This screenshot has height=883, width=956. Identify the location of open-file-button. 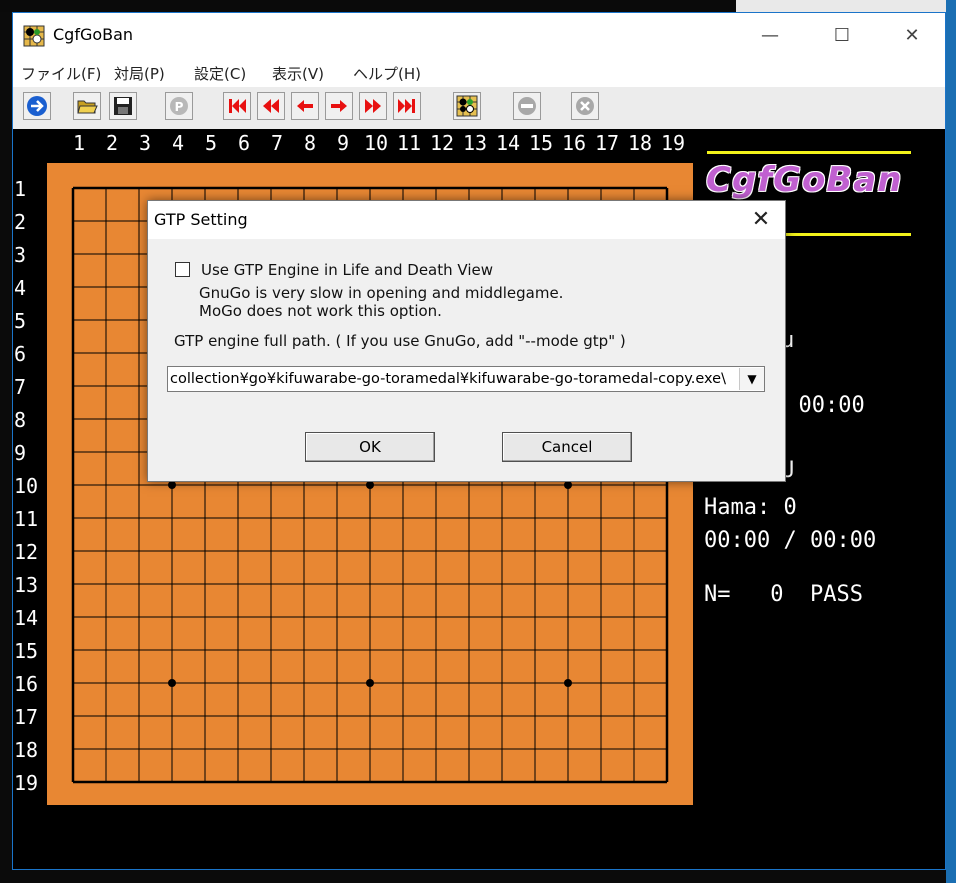
(87, 106).